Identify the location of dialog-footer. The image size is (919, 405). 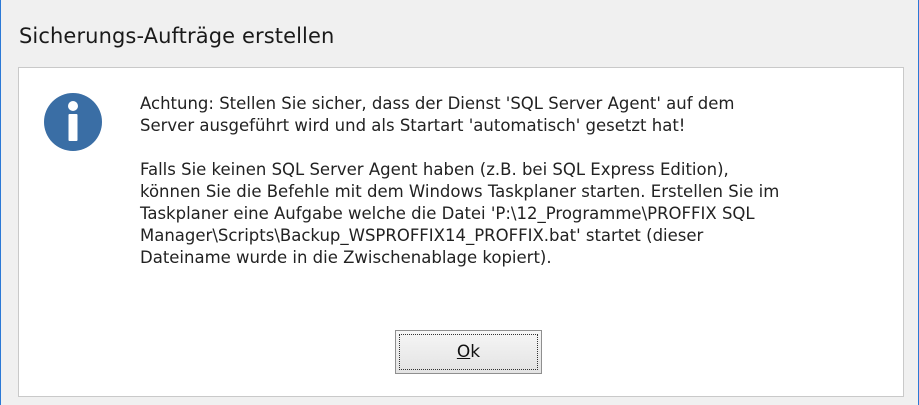
(459, 401).